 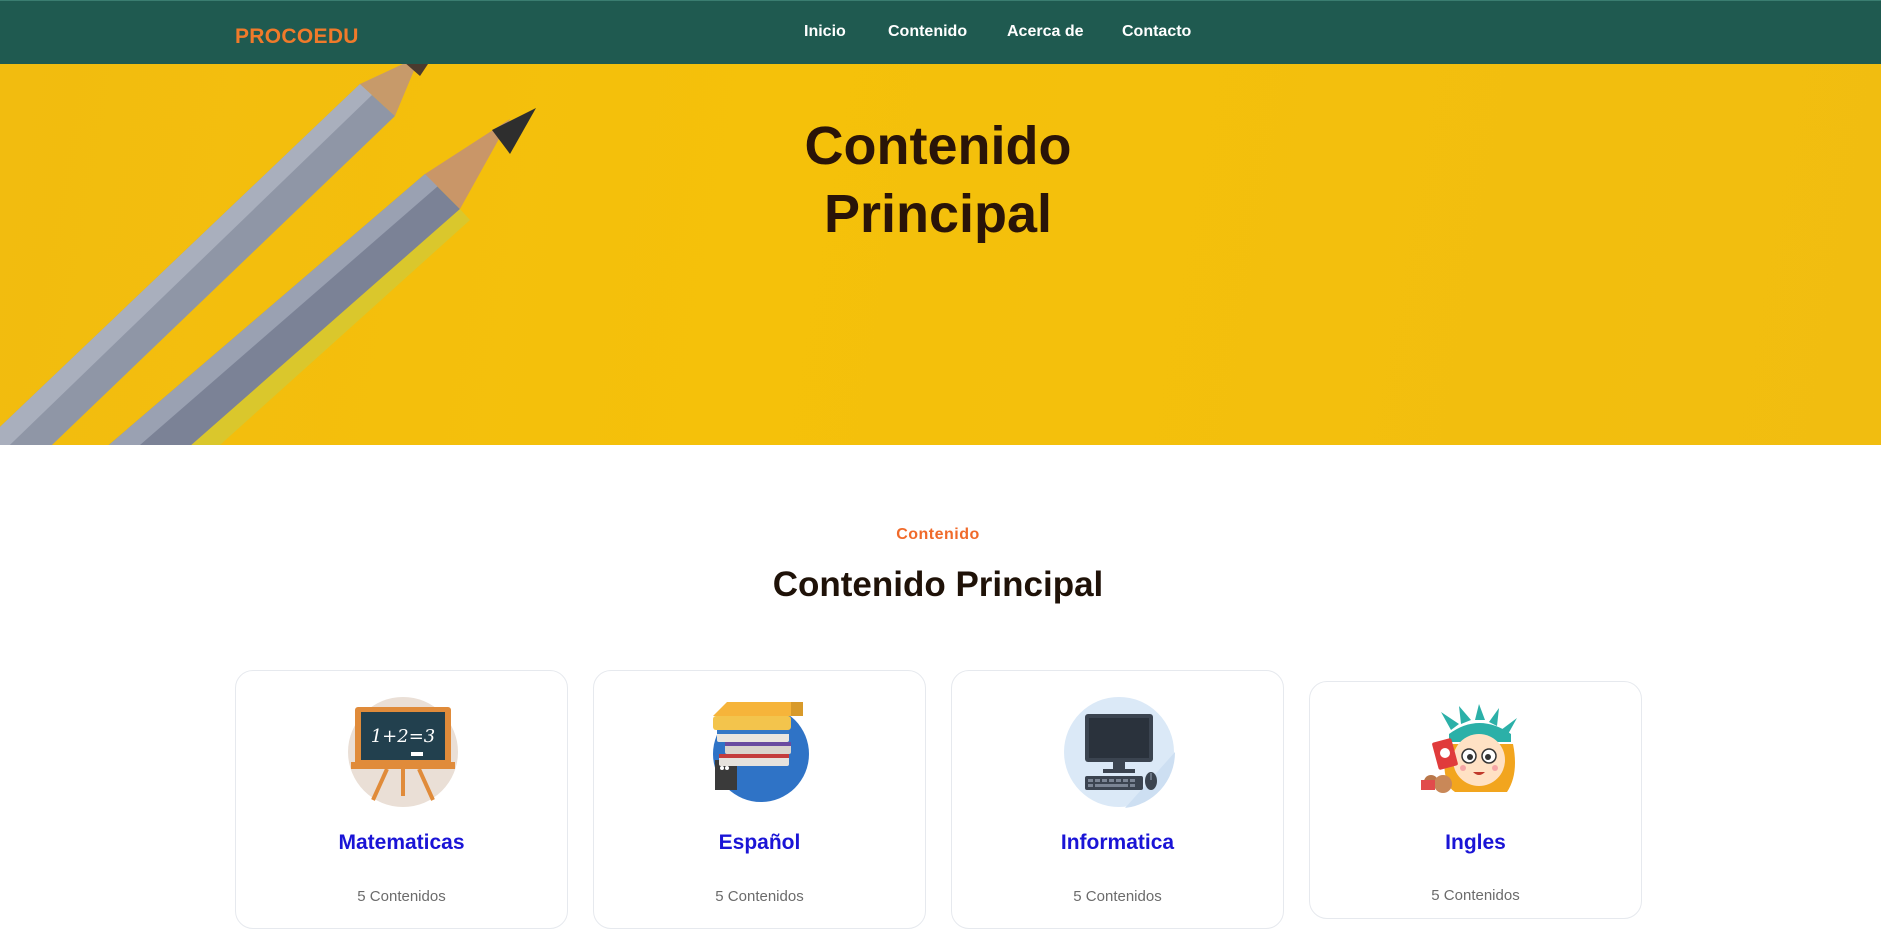 I want to click on nav-links: Inicio Contenido Acerca de Contacto, so click(x=940, y=35).